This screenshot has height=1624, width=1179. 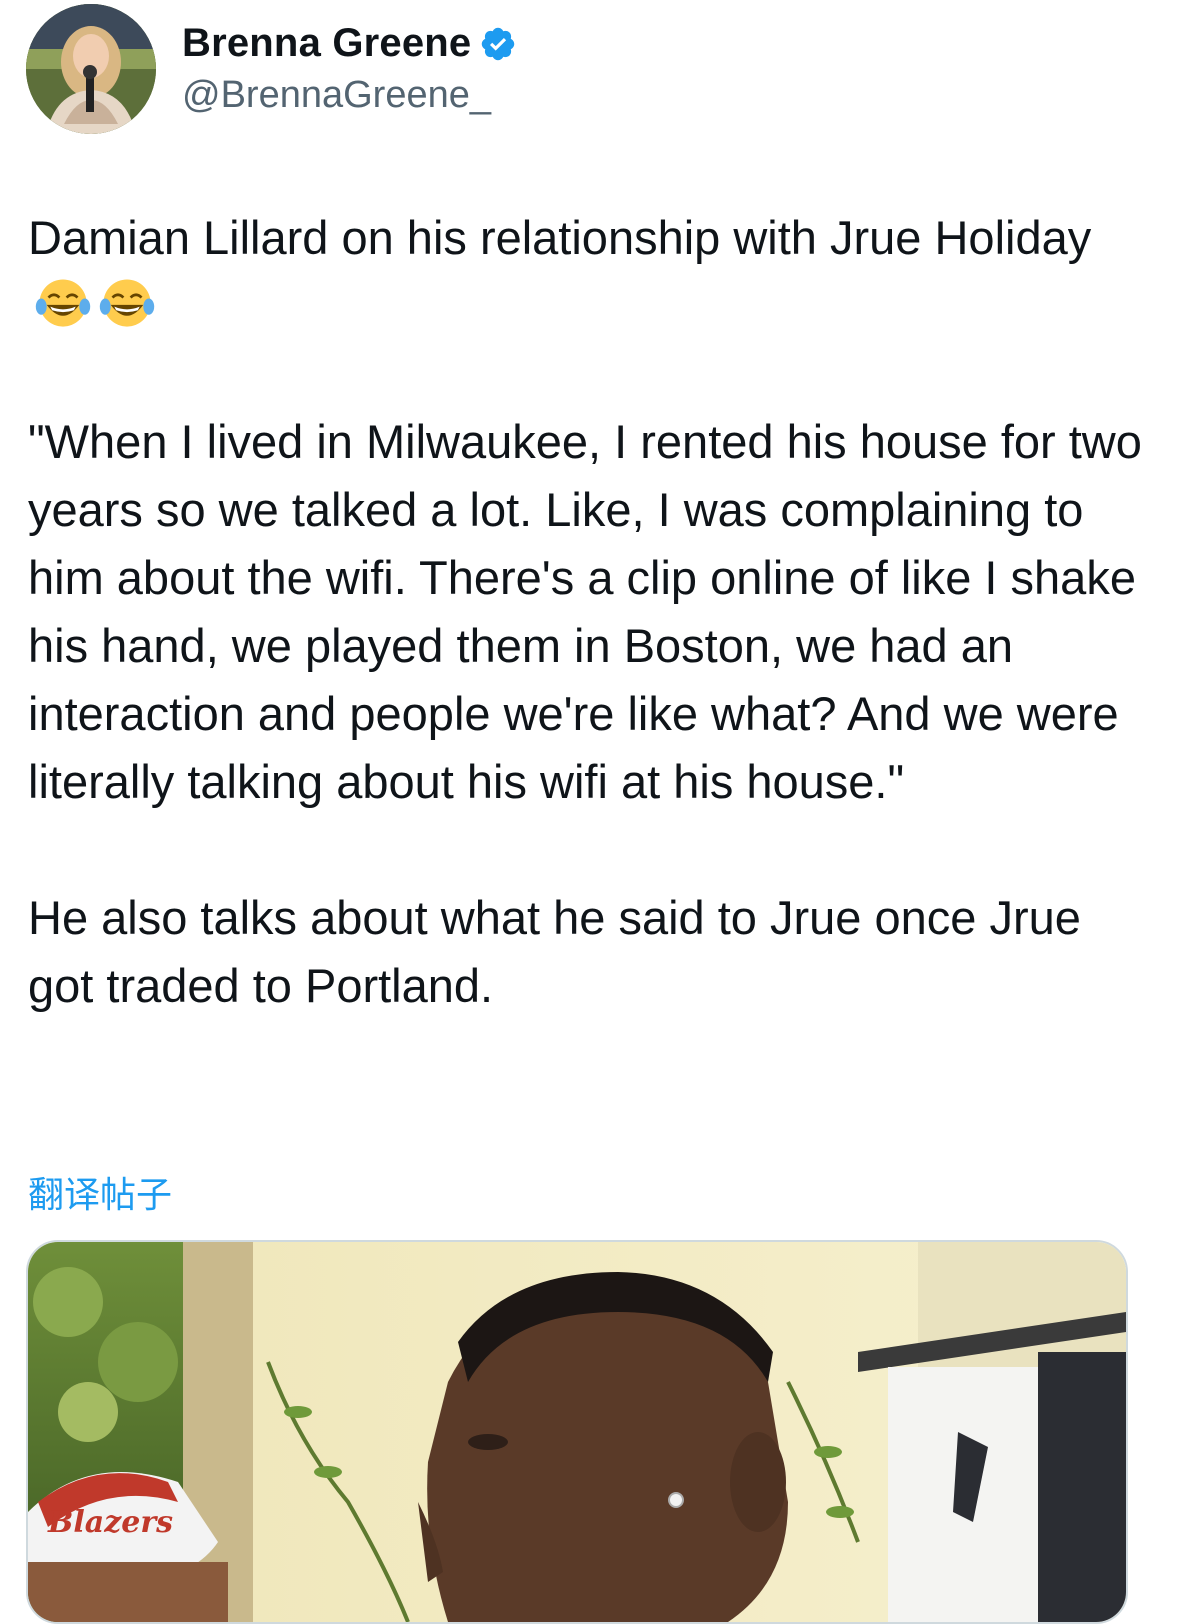 I want to click on author-handle: @BrennaGreene_, so click(x=349, y=95).